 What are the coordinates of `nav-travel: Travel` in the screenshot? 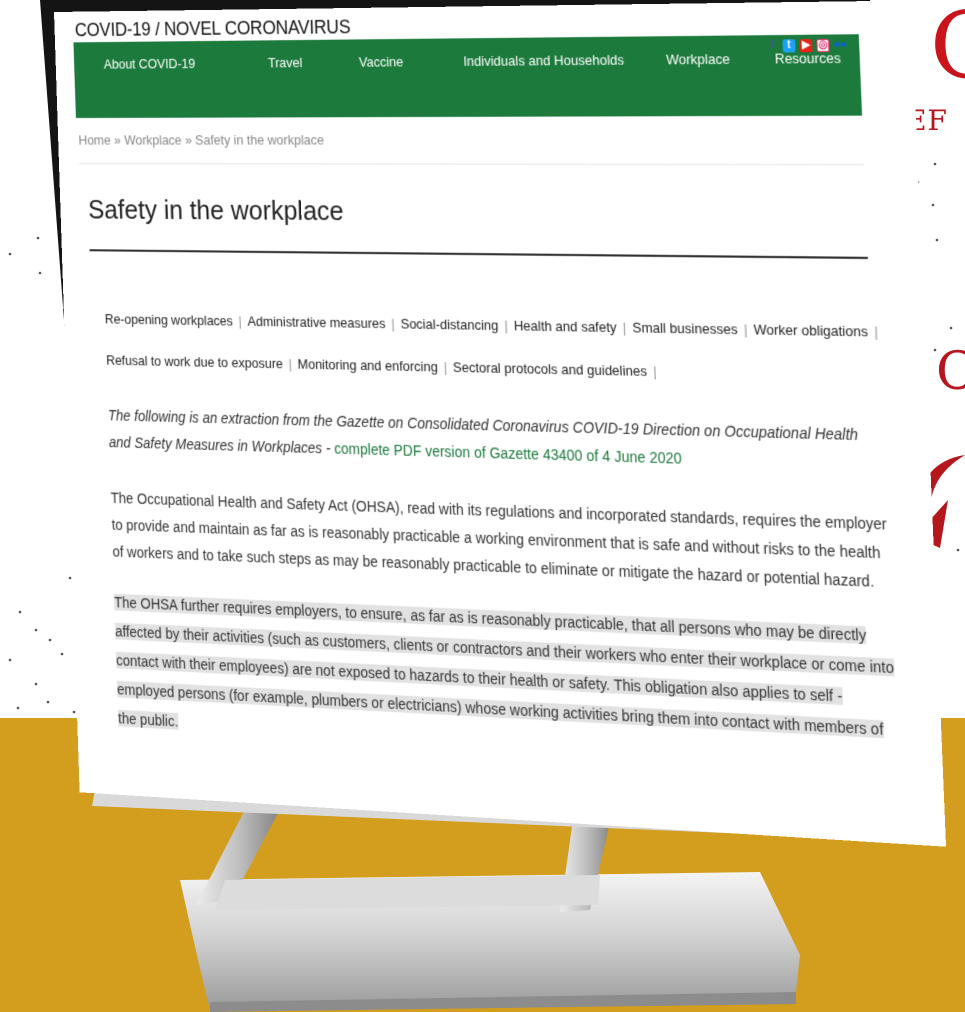 It's located at (285, 63).